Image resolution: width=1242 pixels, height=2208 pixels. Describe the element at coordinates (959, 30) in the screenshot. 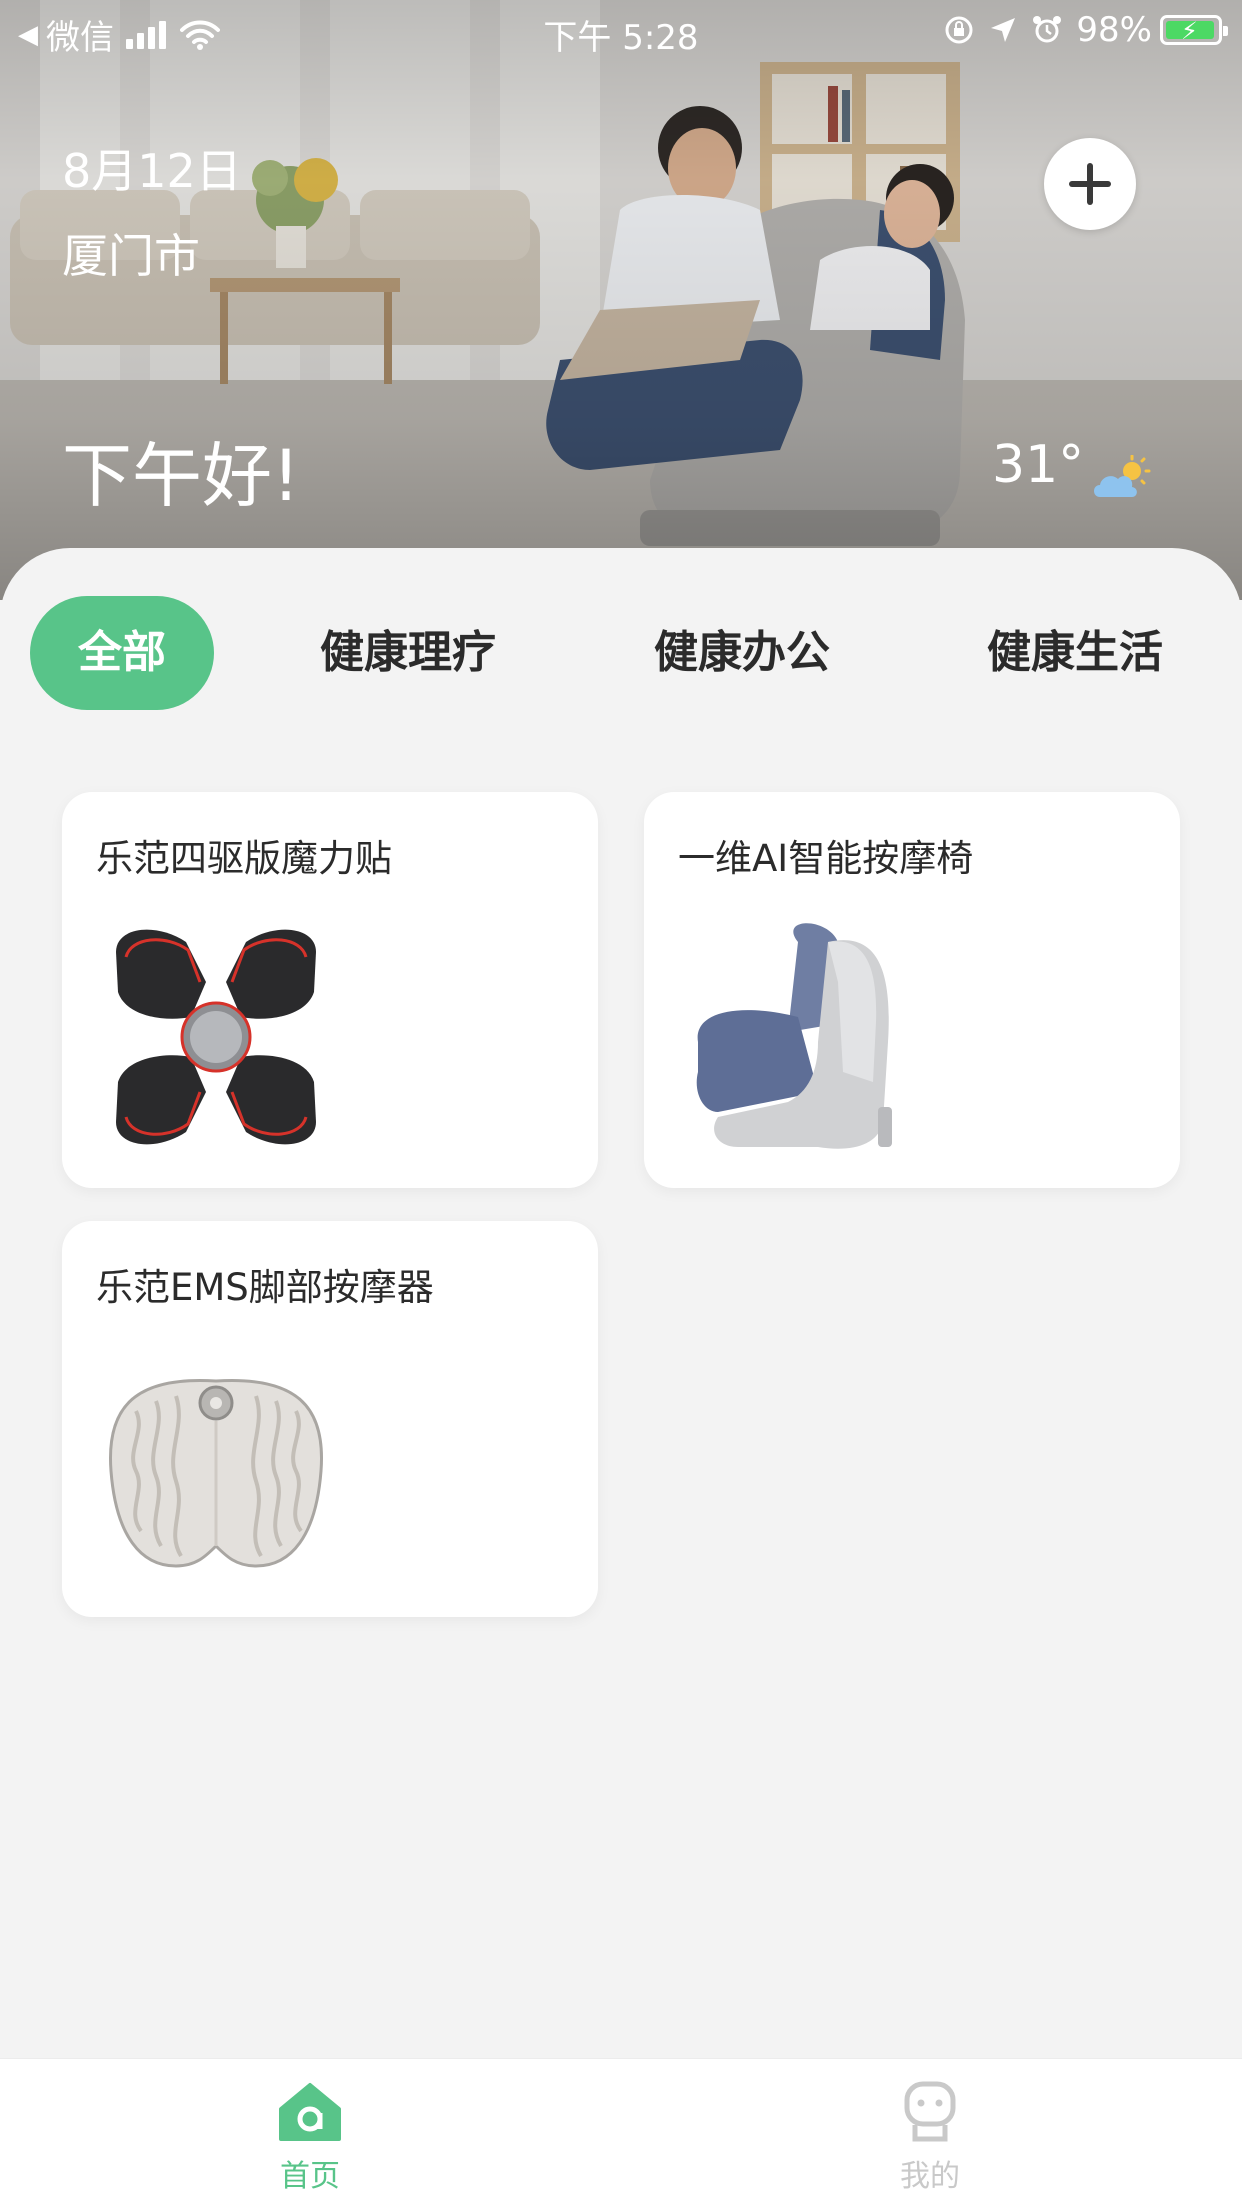

I see `orientation-lock-icon` at that location.